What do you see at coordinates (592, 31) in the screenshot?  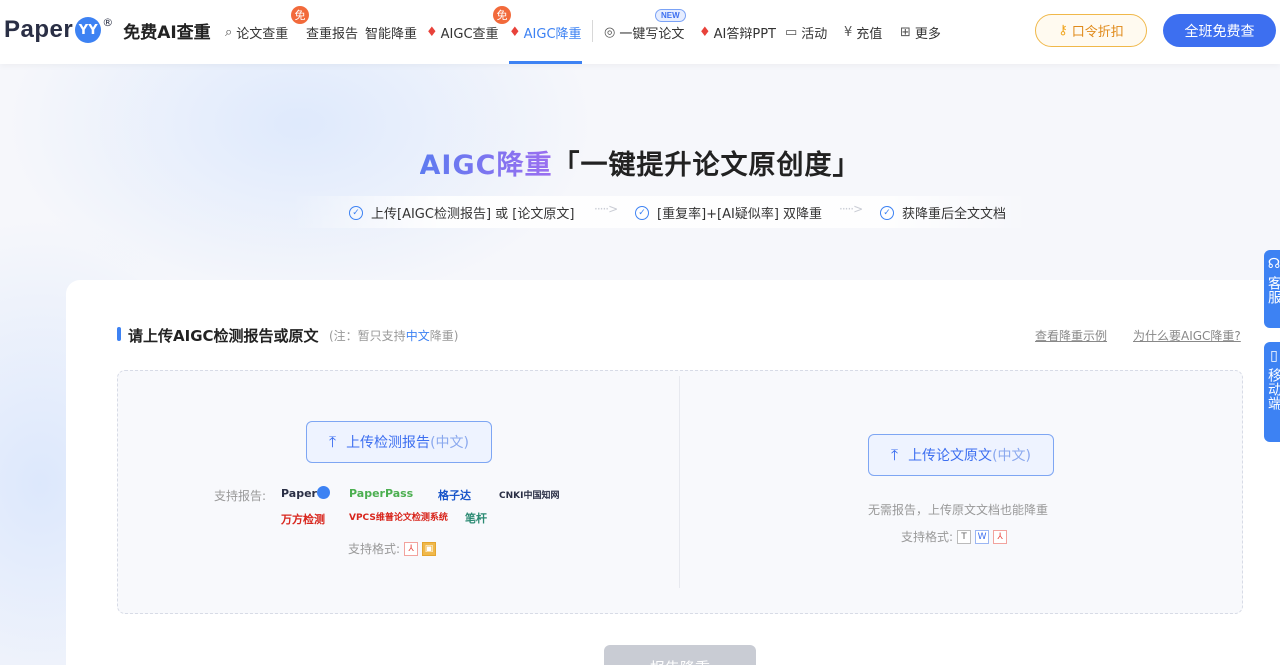 I see `nav-divider` at bounding box center [592, 31].